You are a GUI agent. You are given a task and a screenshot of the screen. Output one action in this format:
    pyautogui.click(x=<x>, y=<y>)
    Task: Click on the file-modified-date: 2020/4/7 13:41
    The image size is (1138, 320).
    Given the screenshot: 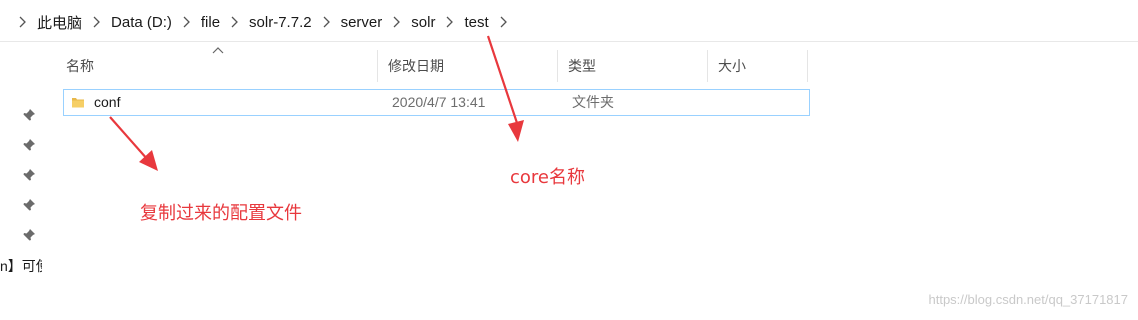 What is the action you would take?
    pyautogui.click(x=439, y=102)
    